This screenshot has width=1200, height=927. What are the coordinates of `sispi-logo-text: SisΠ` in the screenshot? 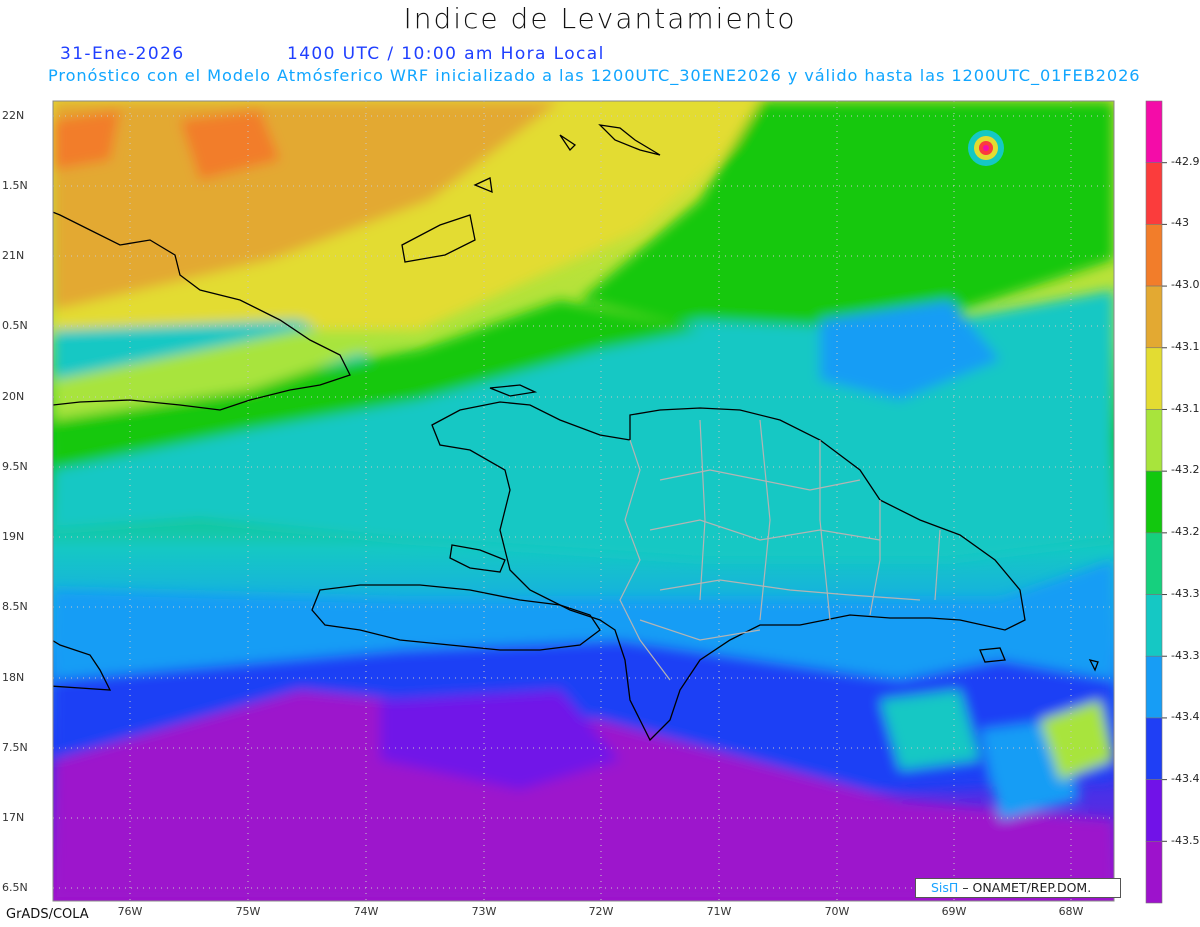 It's located at (945, 887).